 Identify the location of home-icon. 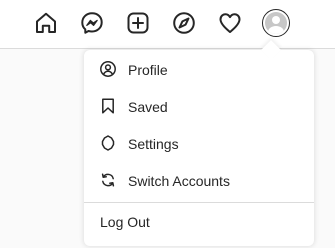
(46, 23).